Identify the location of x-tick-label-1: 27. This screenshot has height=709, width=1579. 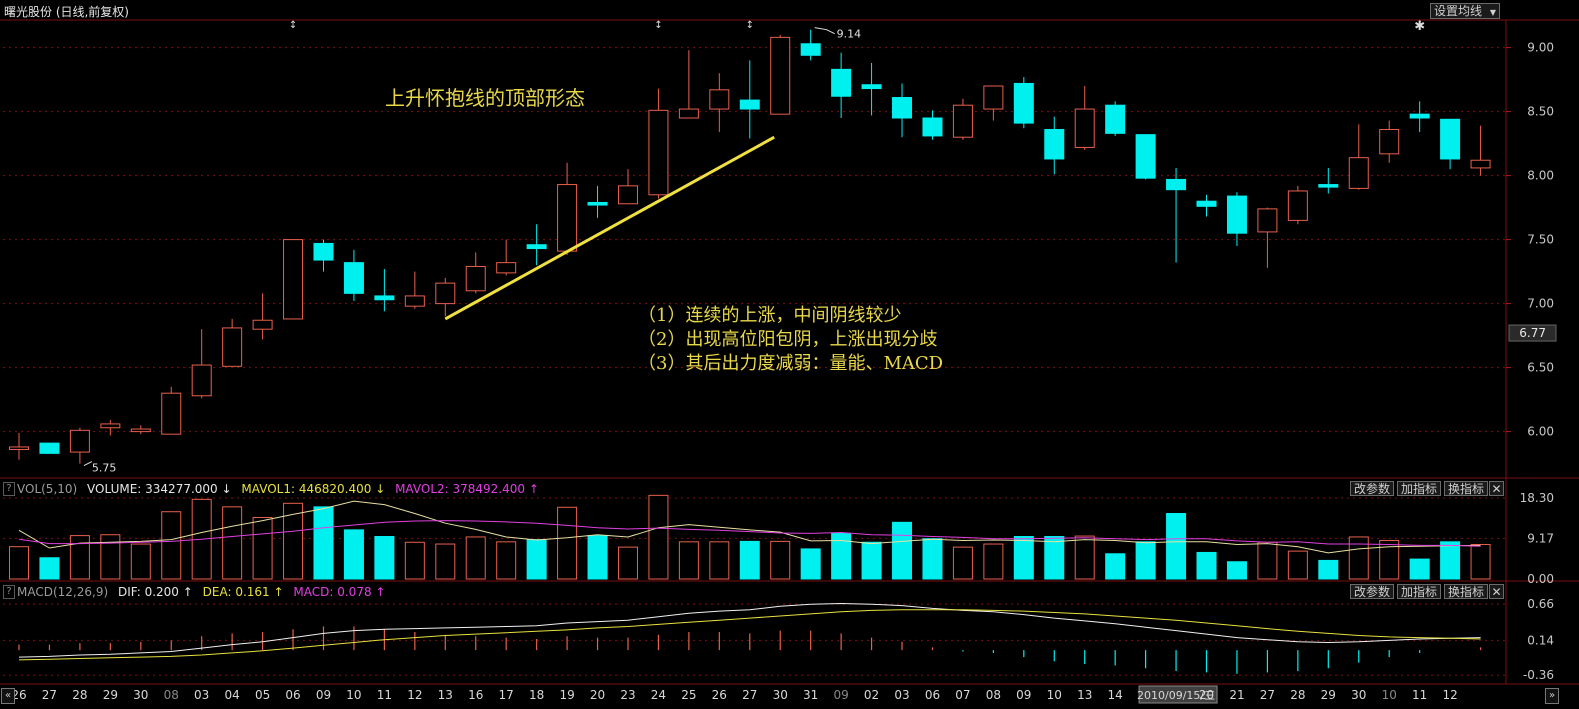
(49, 695).